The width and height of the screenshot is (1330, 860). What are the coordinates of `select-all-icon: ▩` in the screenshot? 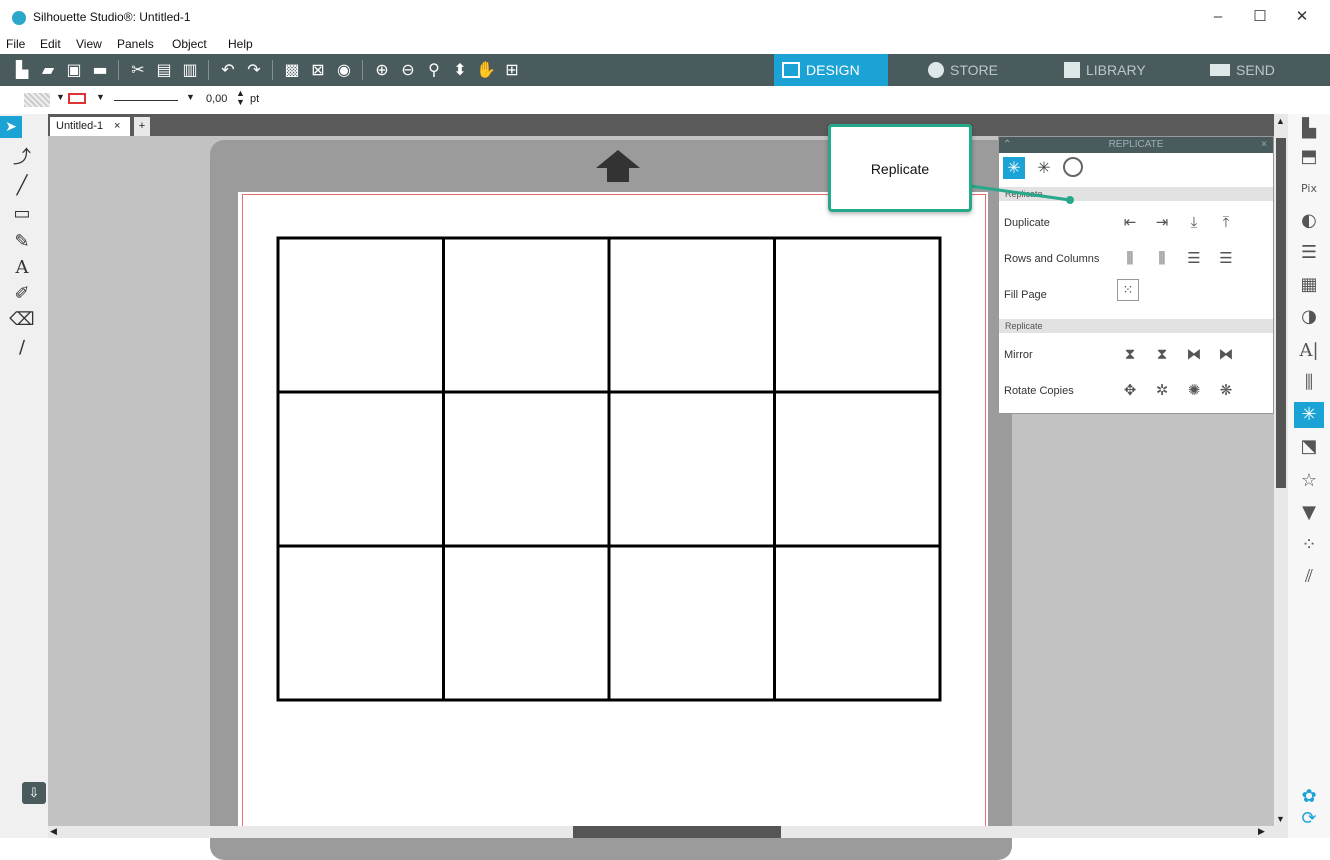 It's located at (292, 70).